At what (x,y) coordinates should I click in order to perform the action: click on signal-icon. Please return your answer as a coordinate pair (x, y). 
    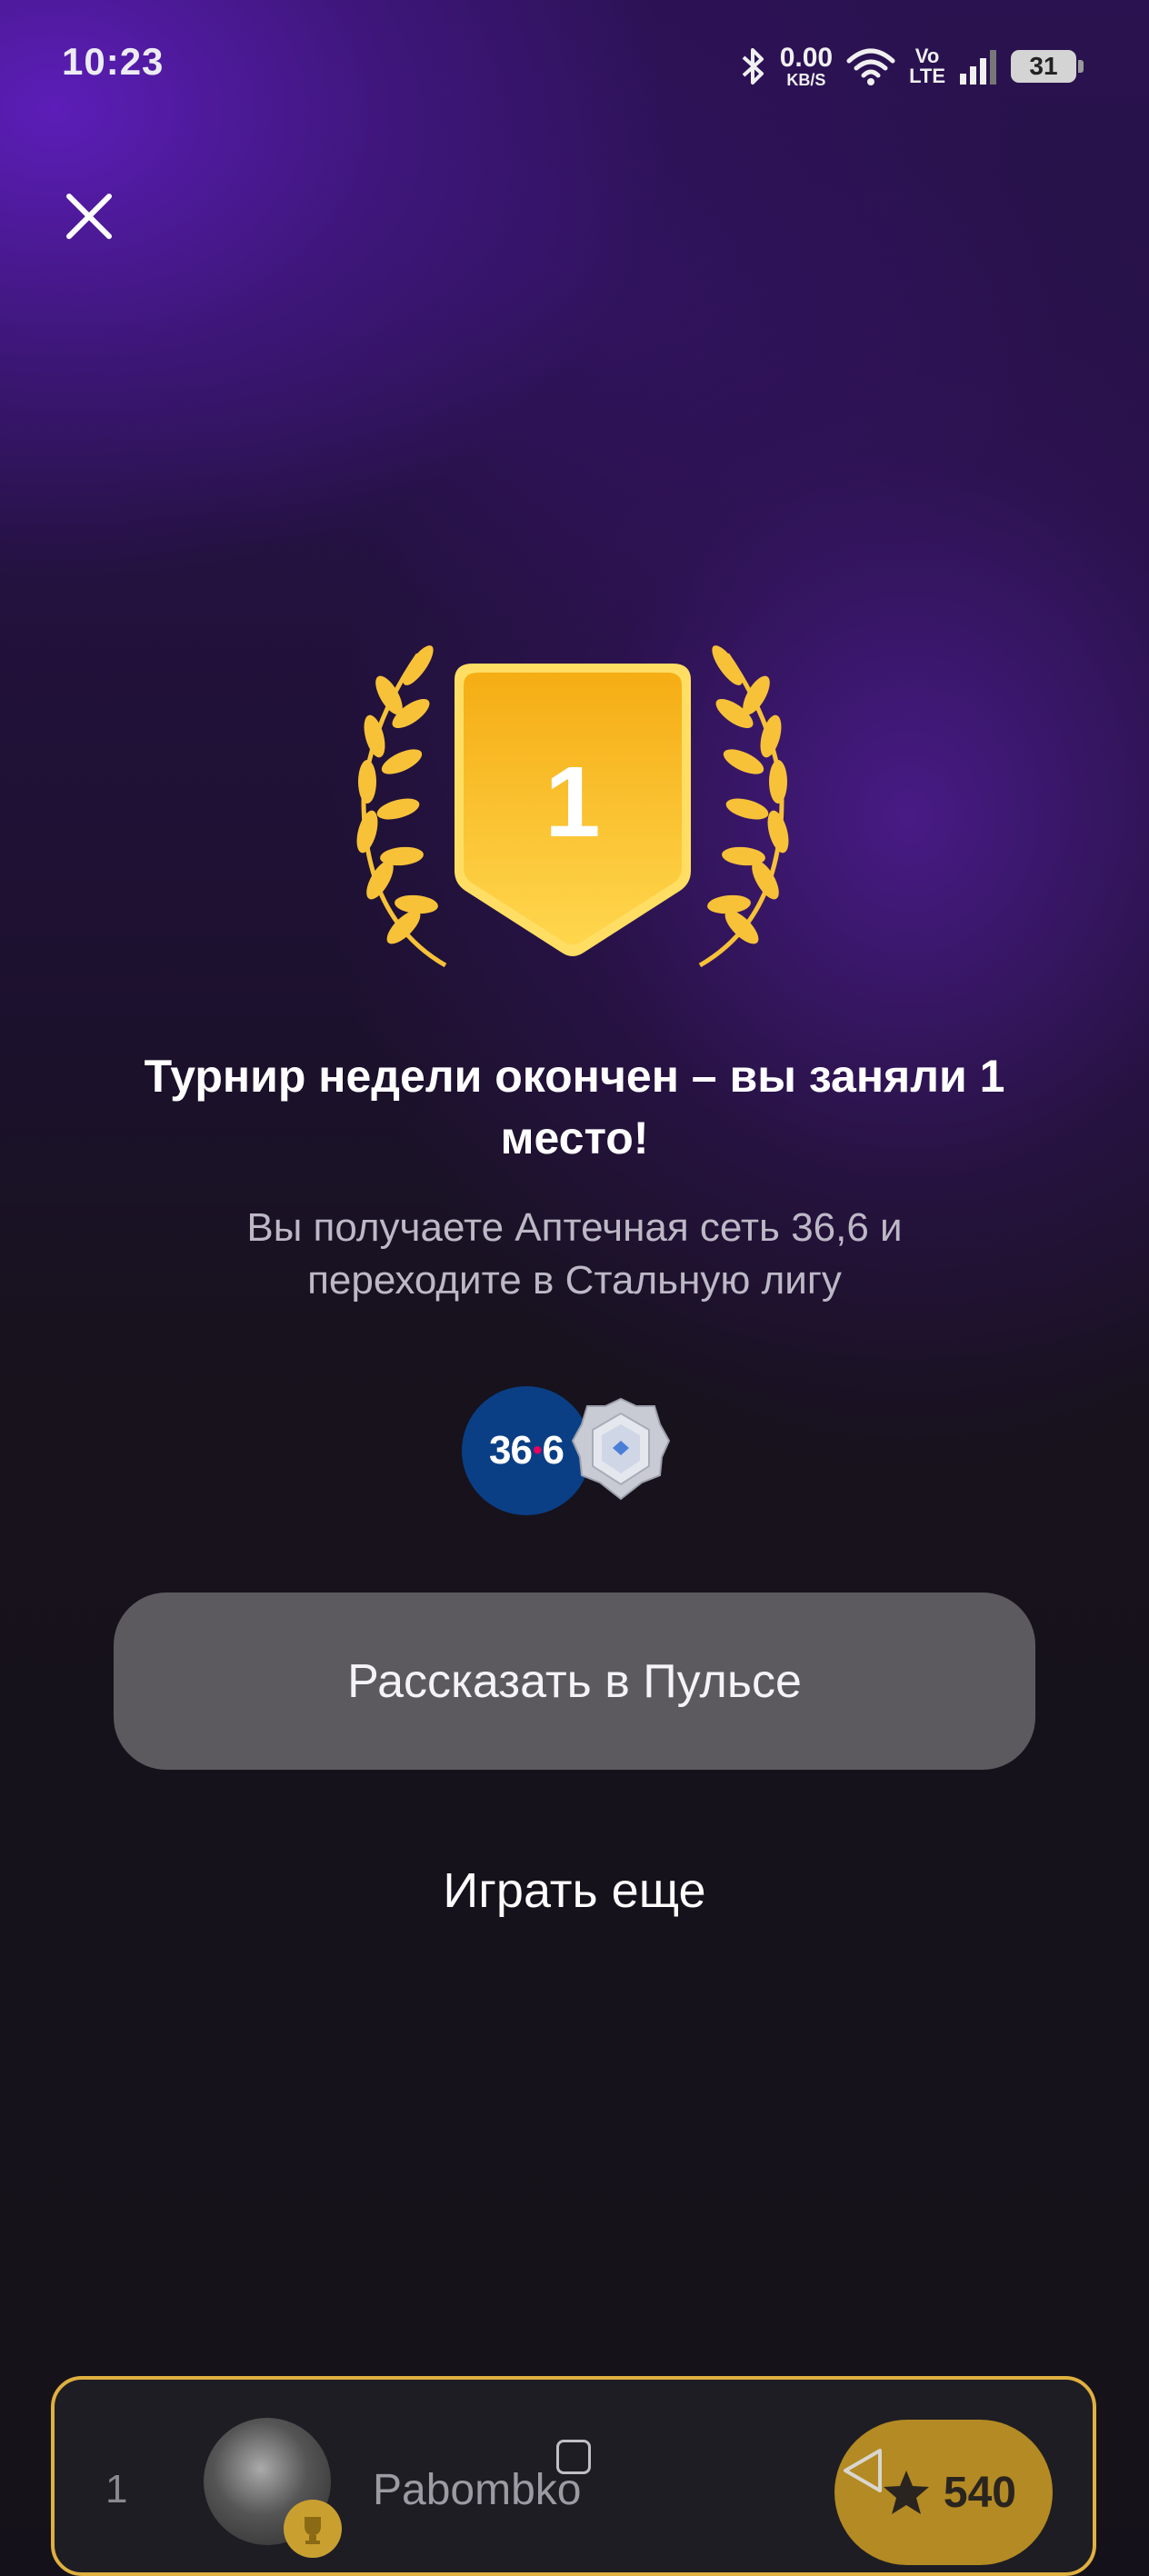
    Looking at the image, I should click on (978, 67).